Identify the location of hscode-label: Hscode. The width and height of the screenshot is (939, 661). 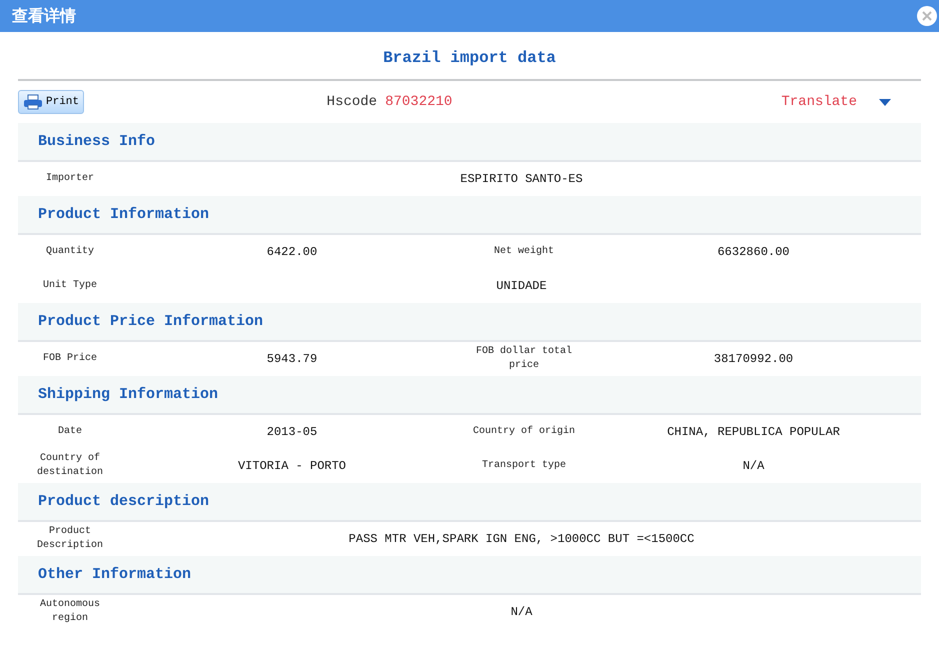
(352, 102).